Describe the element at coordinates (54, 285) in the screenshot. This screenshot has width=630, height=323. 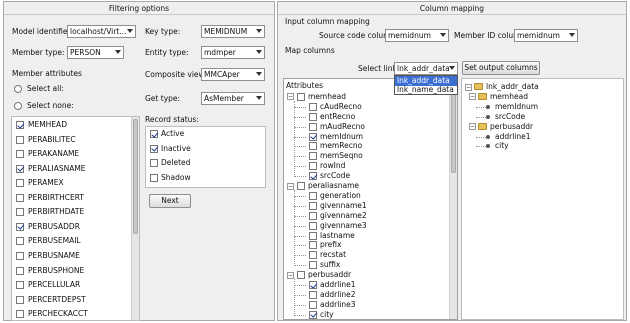
I see `attribute-label: PERCELLULAR` at that location.